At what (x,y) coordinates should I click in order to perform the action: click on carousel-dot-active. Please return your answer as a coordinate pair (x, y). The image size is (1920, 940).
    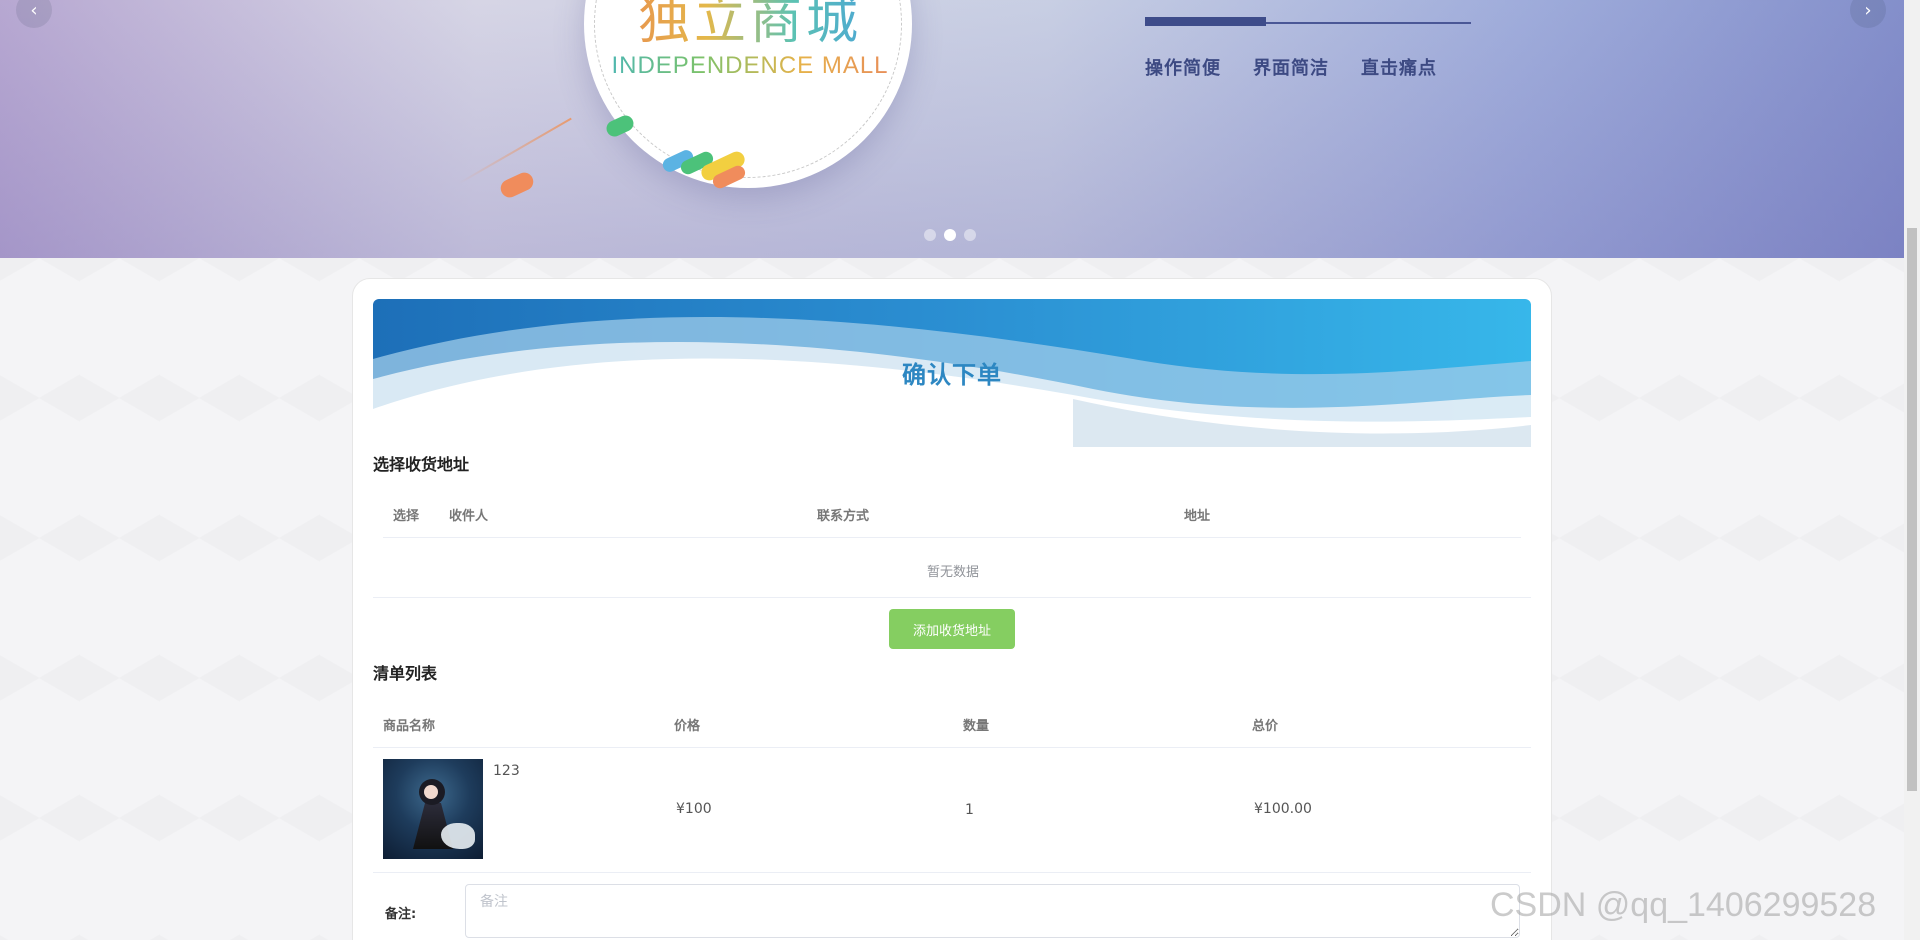
    Looking at the image, I should click on (950, 235).